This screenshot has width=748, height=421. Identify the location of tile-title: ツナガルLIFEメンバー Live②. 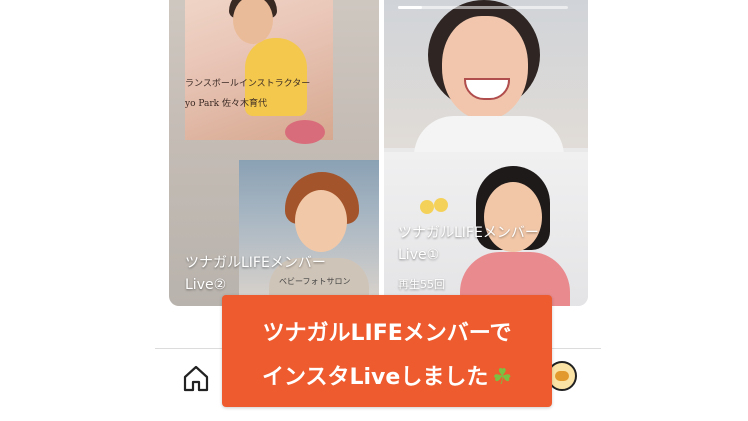
(255, 274).